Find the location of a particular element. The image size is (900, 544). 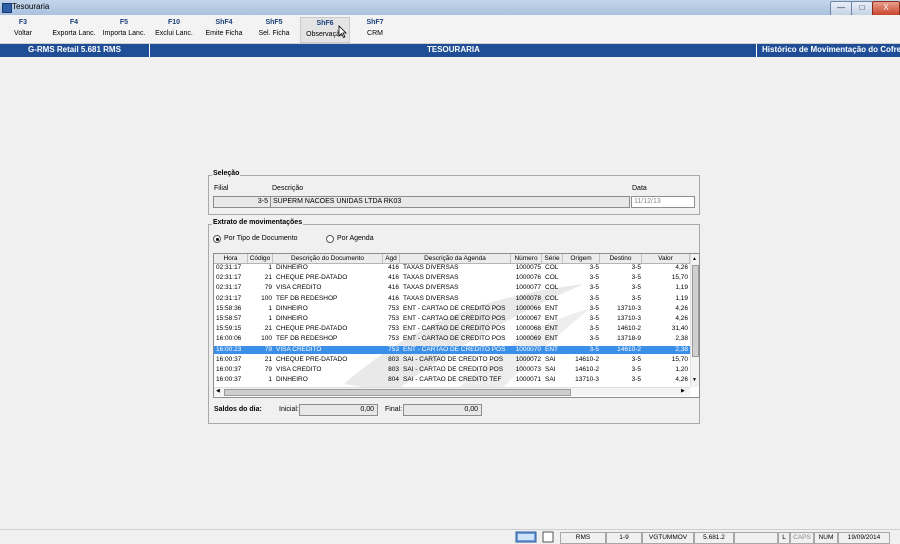

app-icon is located at coordinates (7, 8).